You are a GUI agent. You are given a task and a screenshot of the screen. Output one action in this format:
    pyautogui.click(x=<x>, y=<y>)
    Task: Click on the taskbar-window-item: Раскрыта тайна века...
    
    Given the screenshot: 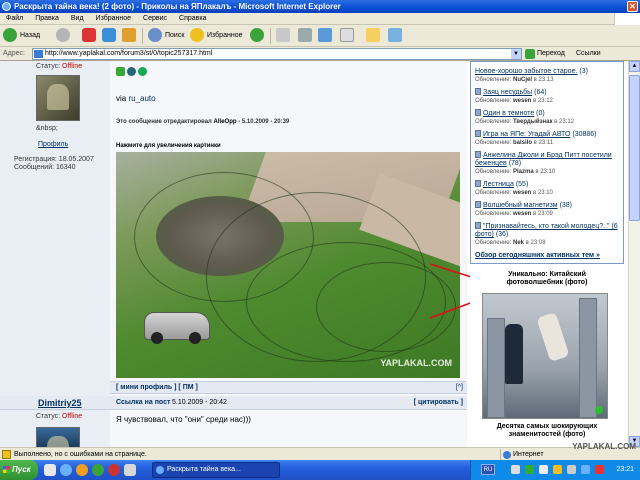 What is the action you would take?
    pyautogui.click(x=216, y=470)
    